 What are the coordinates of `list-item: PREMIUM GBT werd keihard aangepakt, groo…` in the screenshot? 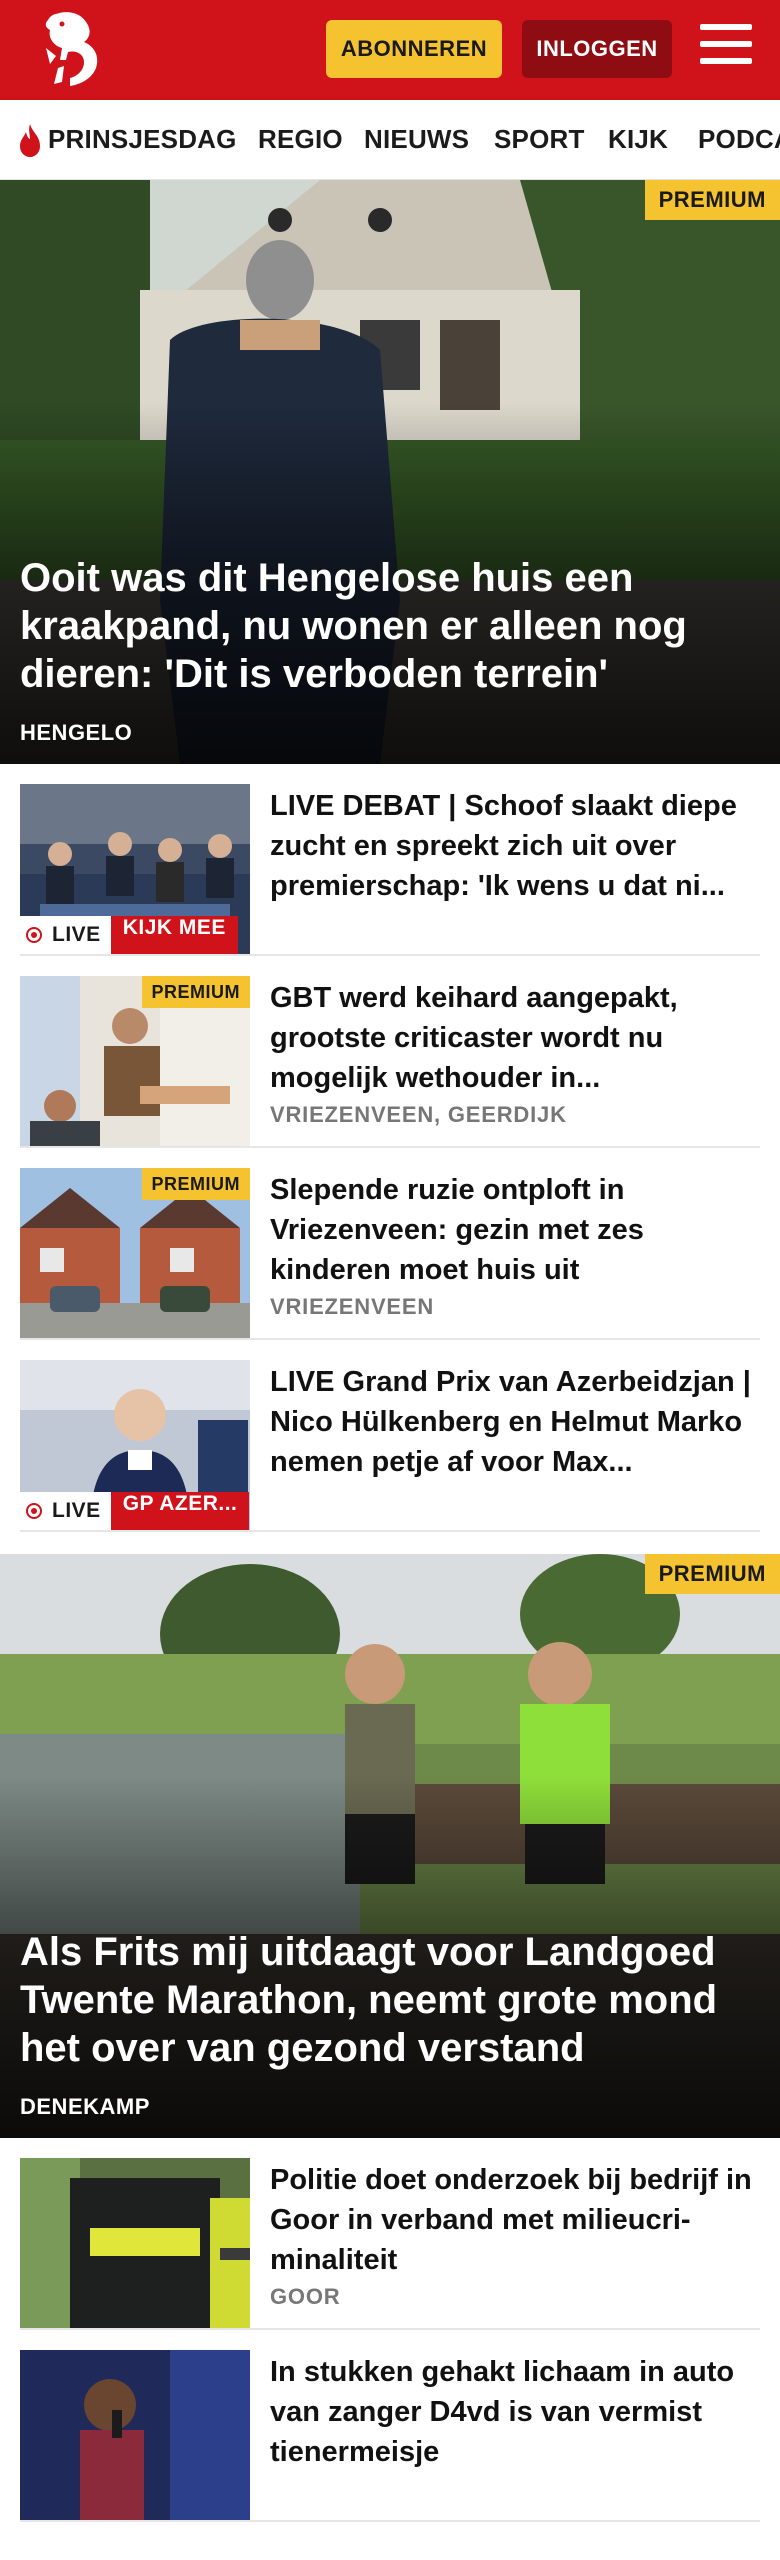 It's located at (390, 1062).